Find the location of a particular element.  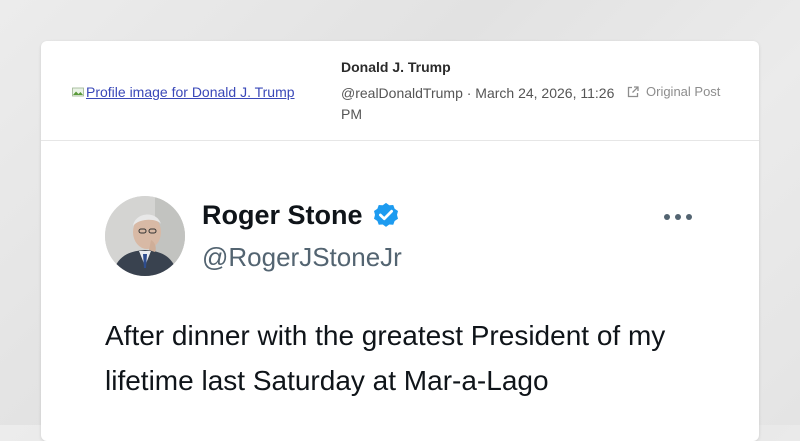

avatar-image is located at coordinates (145, 236).